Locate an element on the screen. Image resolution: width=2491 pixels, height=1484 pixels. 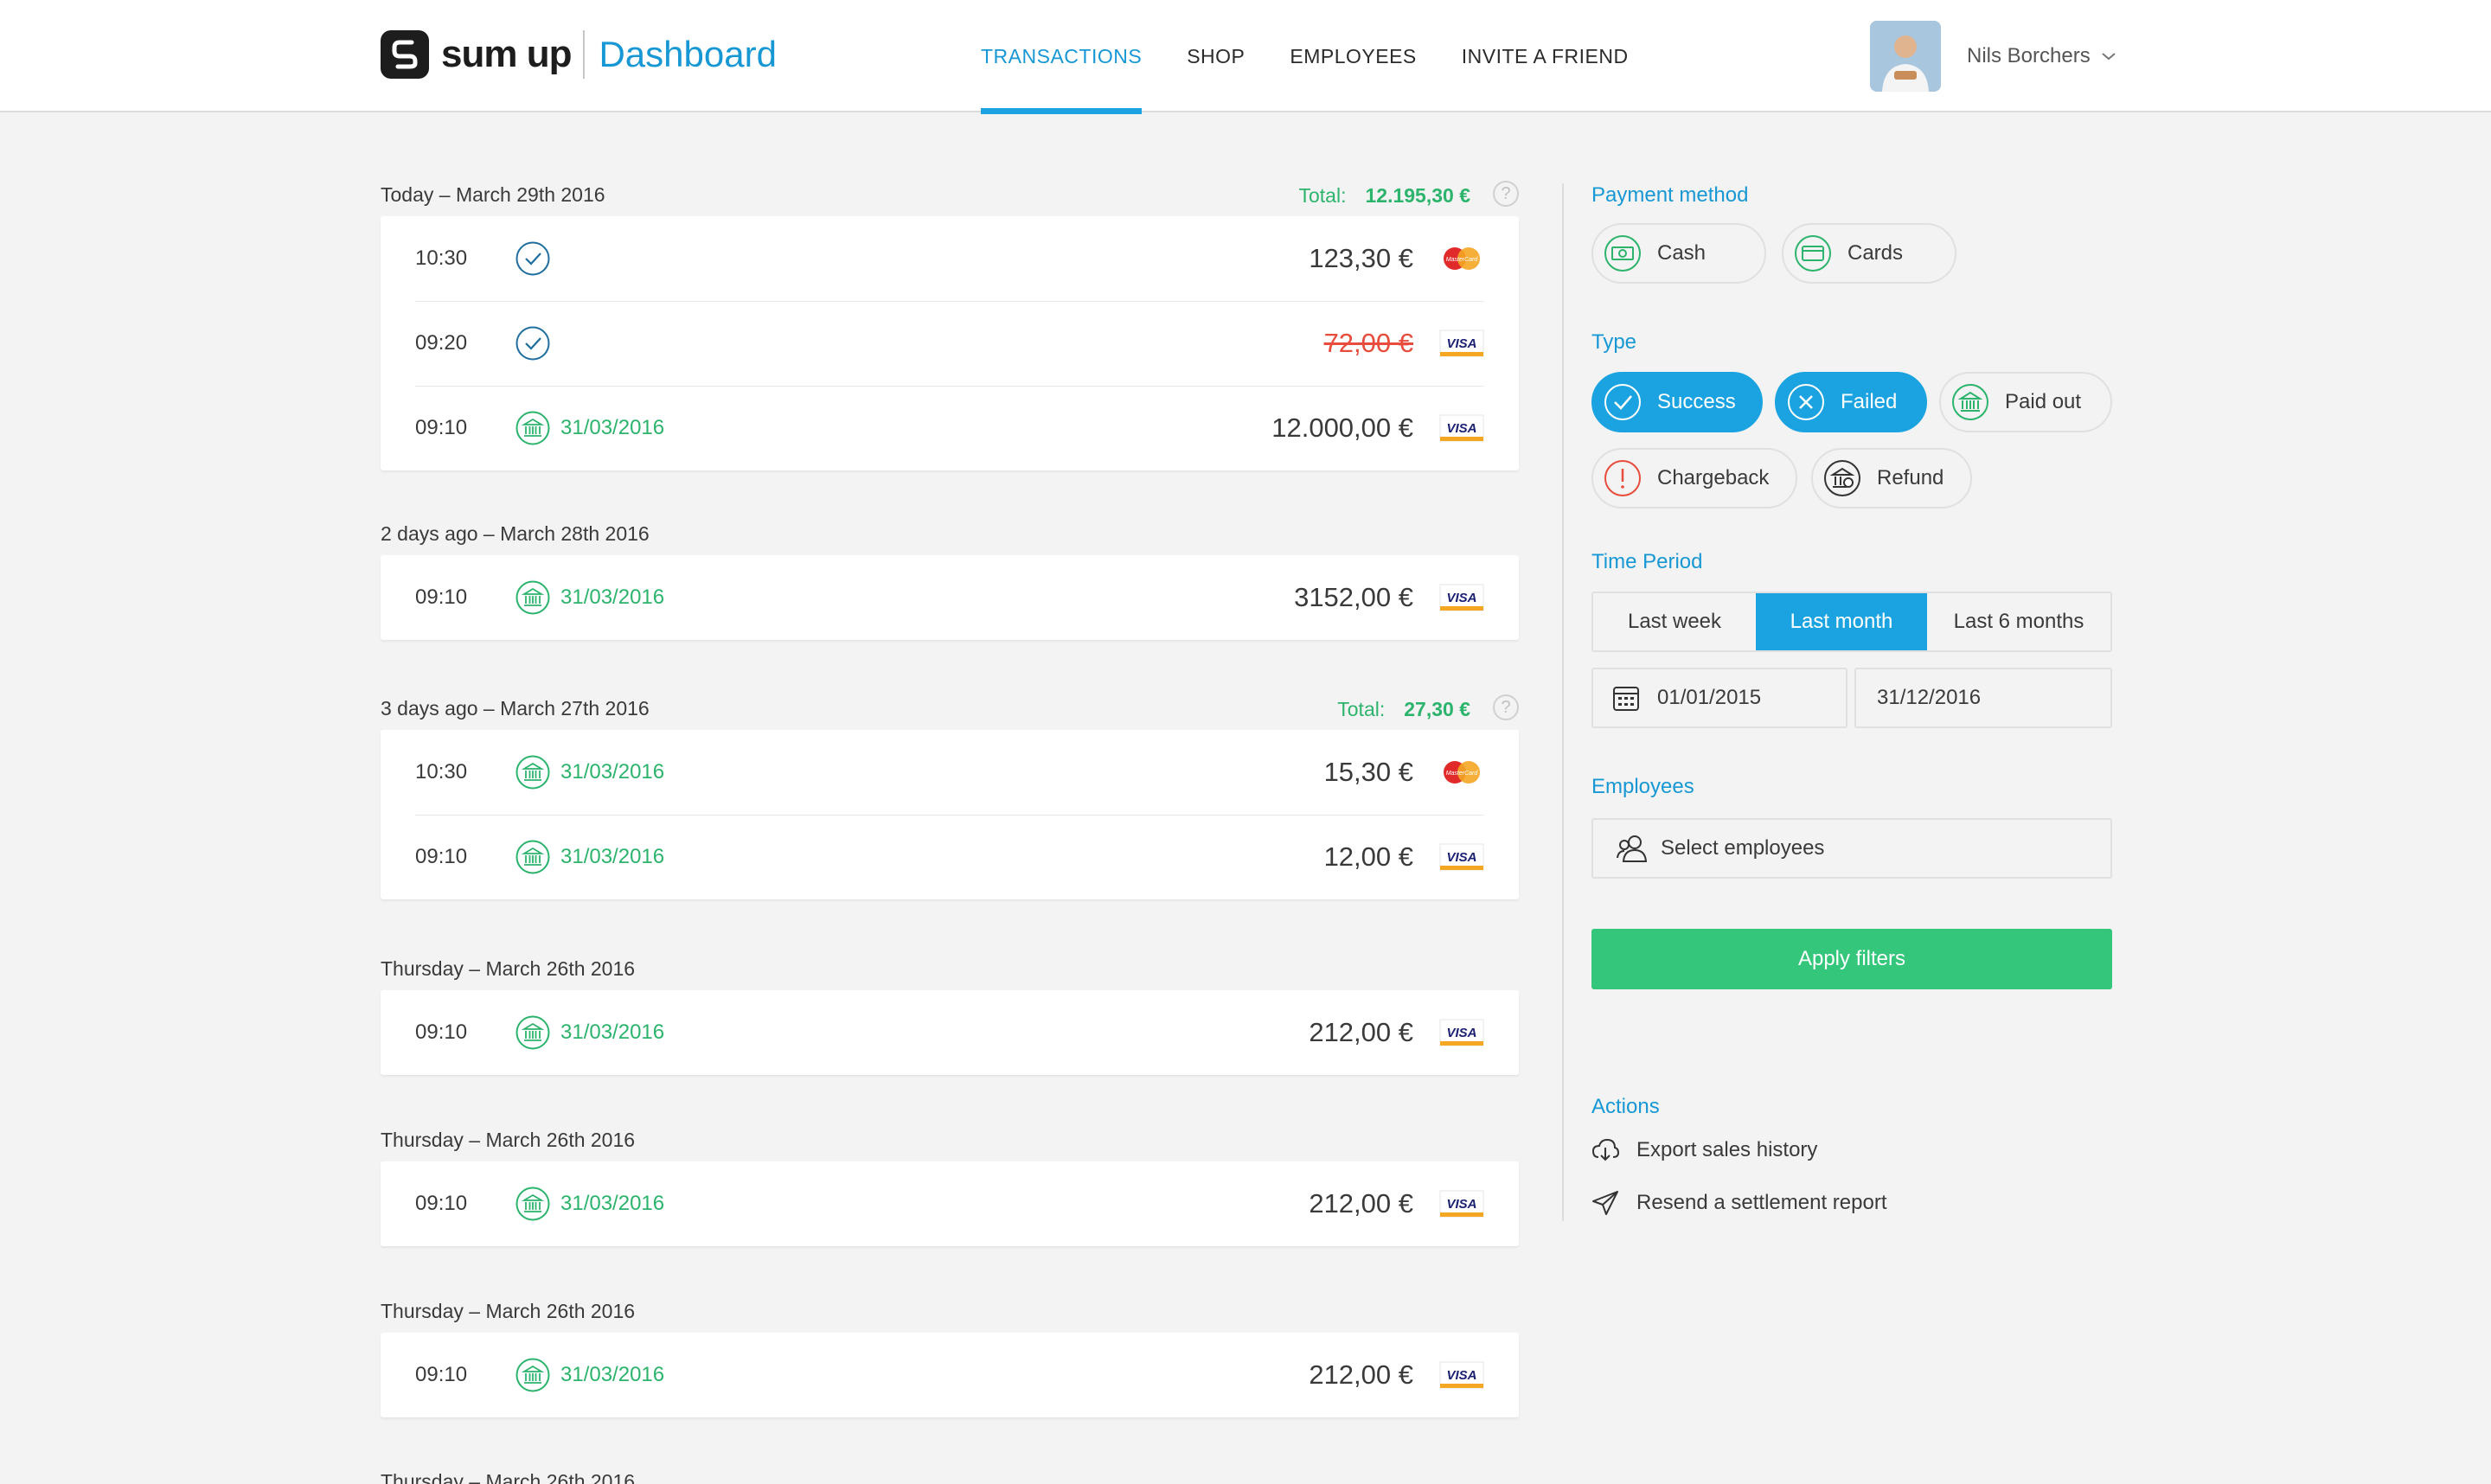
employees-placeholder: Select employees is located at coordinates (1743, 848).